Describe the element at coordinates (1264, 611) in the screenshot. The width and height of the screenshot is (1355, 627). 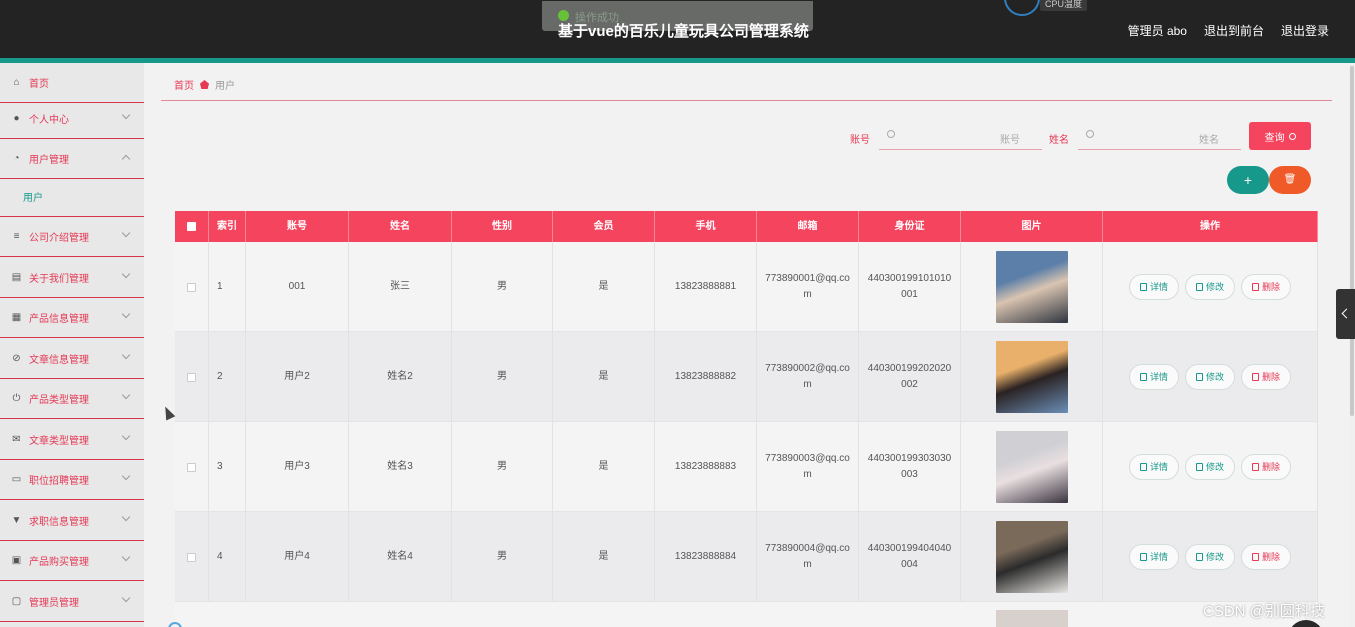
I see `watermark: CSDN @别圆科技` at that location.